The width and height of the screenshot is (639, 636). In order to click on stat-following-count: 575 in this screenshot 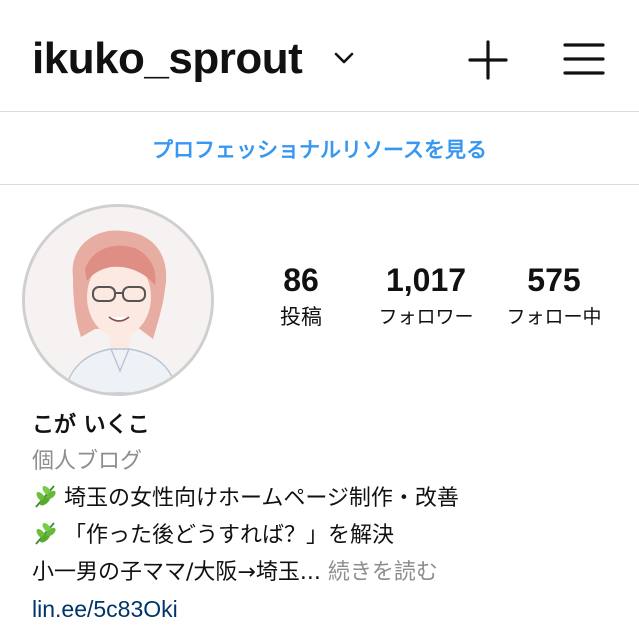, I will do `click(554, 280)`.